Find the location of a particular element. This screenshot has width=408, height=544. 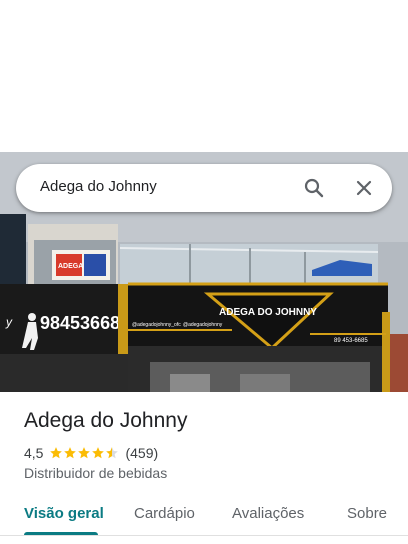

sign-phone: 89 453-6685 is located at coordinates (351, 341).